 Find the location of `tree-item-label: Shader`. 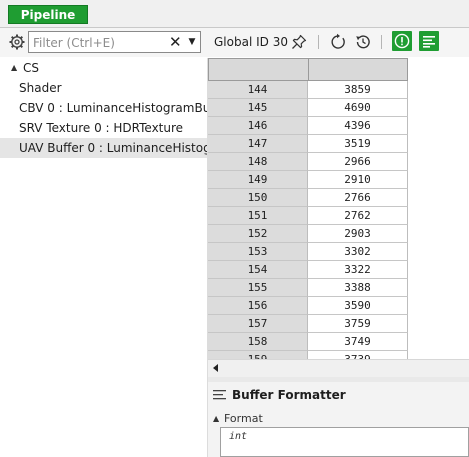

tree-item-label: Shader is located at coordinates (40, 88).